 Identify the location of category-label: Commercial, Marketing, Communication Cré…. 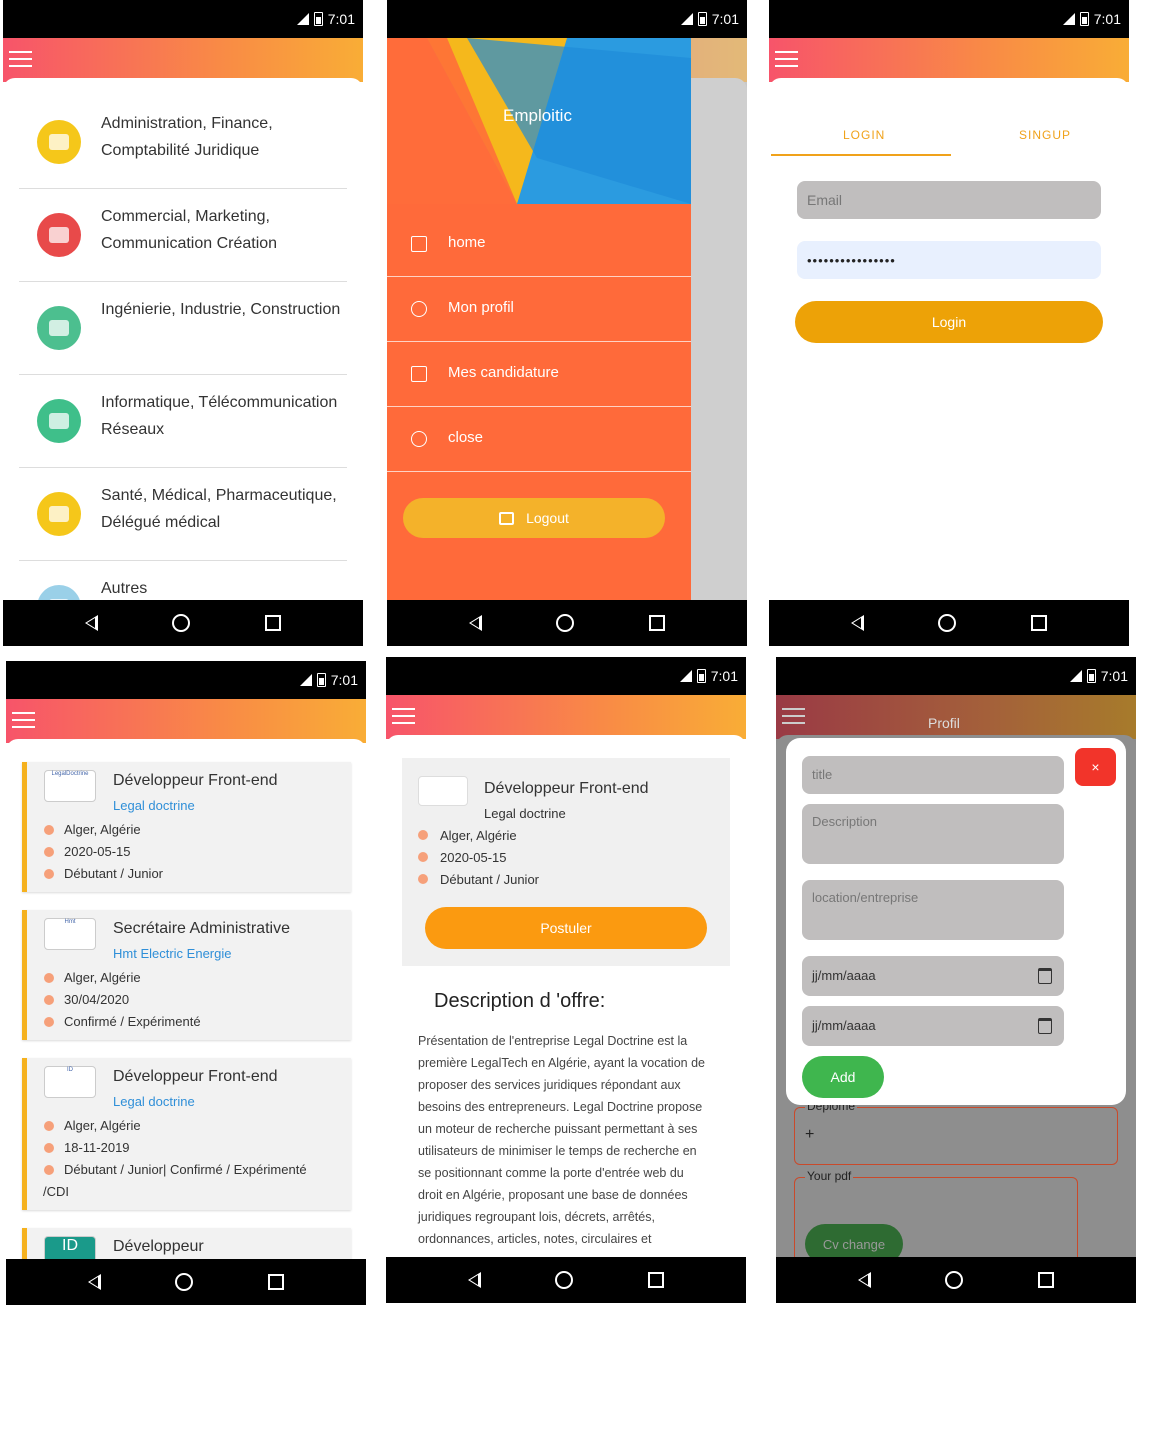
(189, 230).